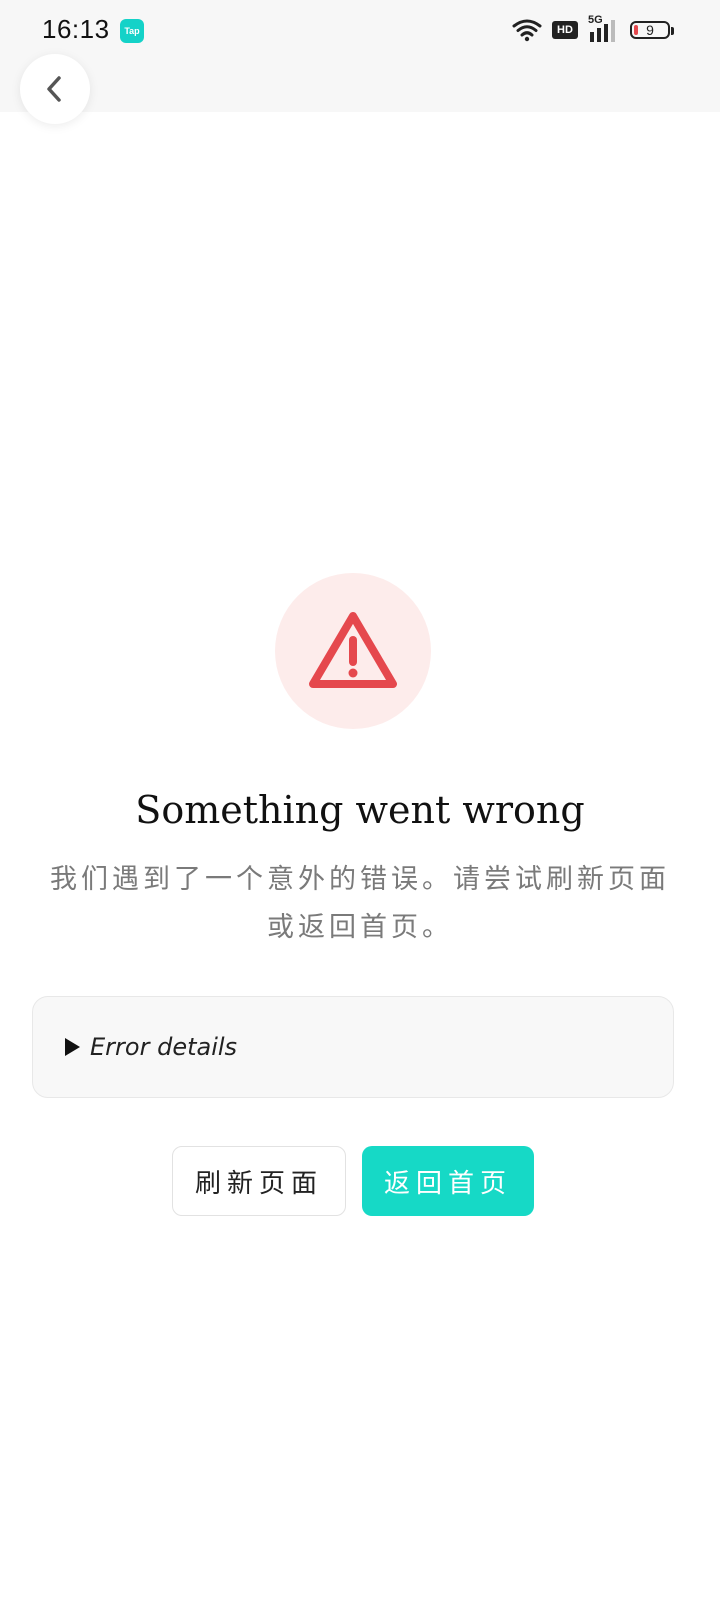 This screenshot has height=1600, width=720. I want to click on error-details-toggle: Error details, so click(353, 1047).